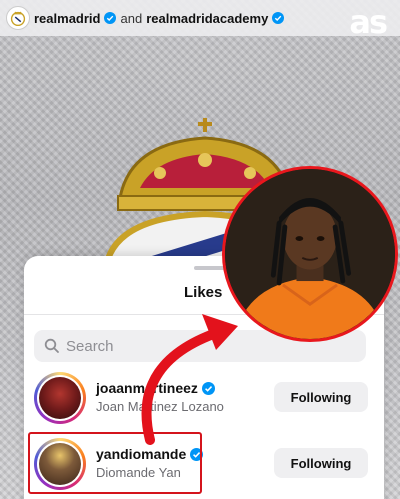  Describe the element at coordinates (67, 18) in the screenshot. I see `account-name-1: realmadrid` at that location.